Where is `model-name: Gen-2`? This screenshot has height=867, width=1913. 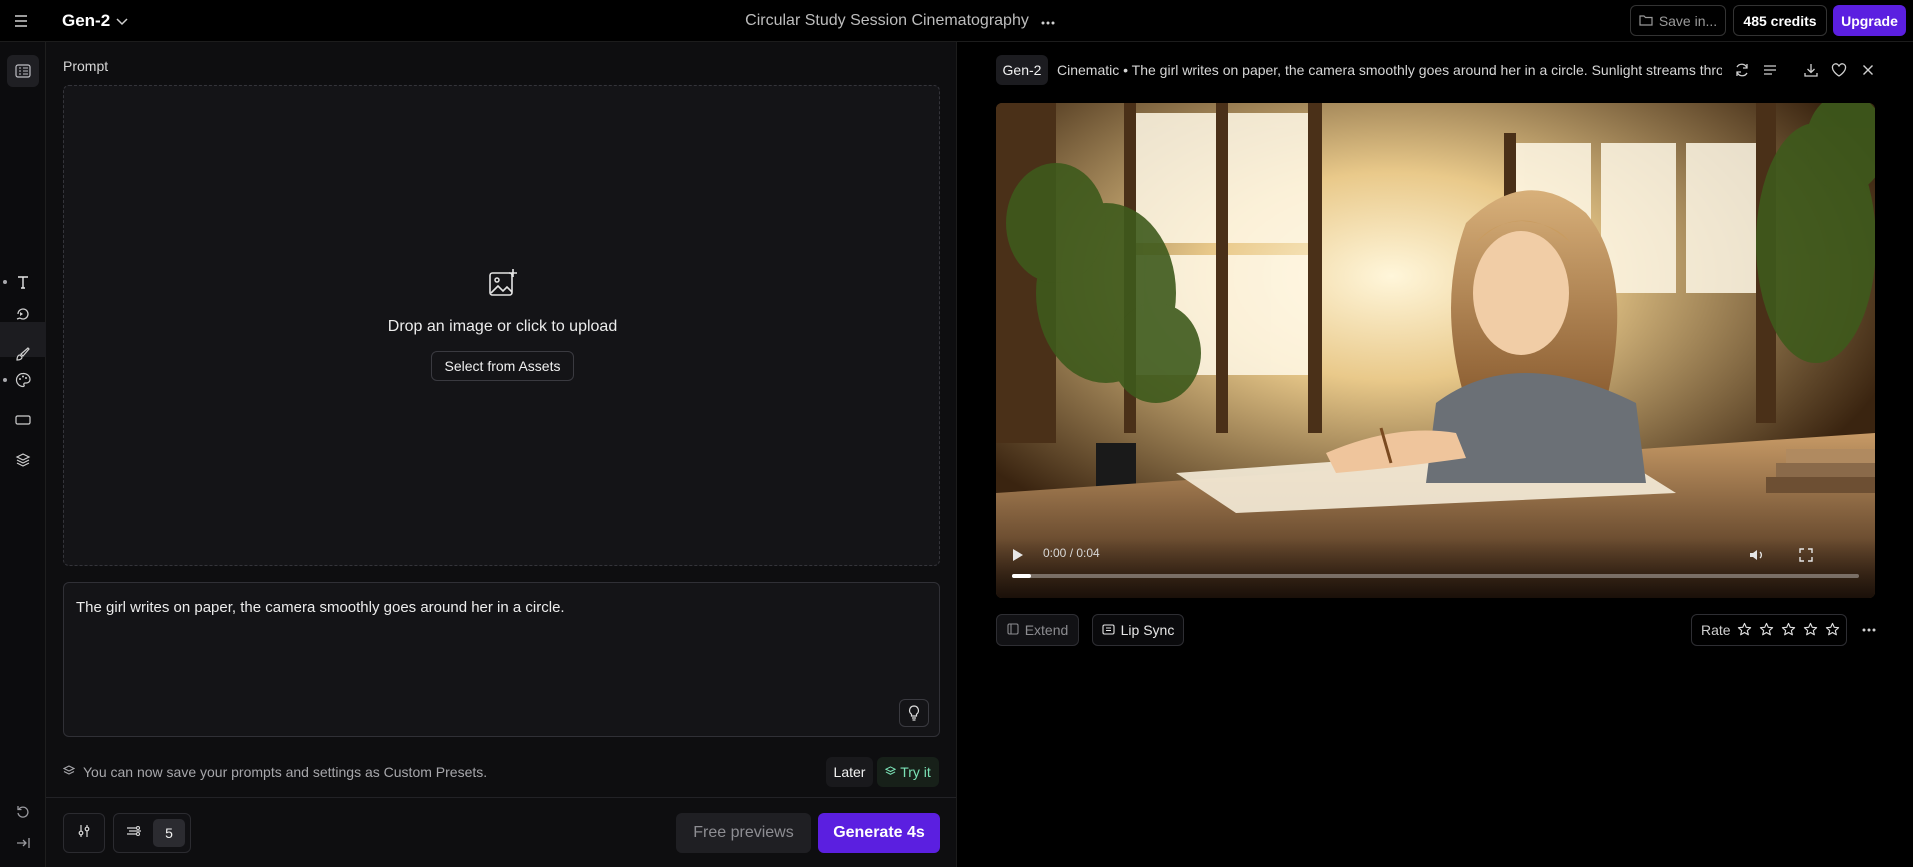
model-name: Gen-2 is located at coordinates (86, 20).